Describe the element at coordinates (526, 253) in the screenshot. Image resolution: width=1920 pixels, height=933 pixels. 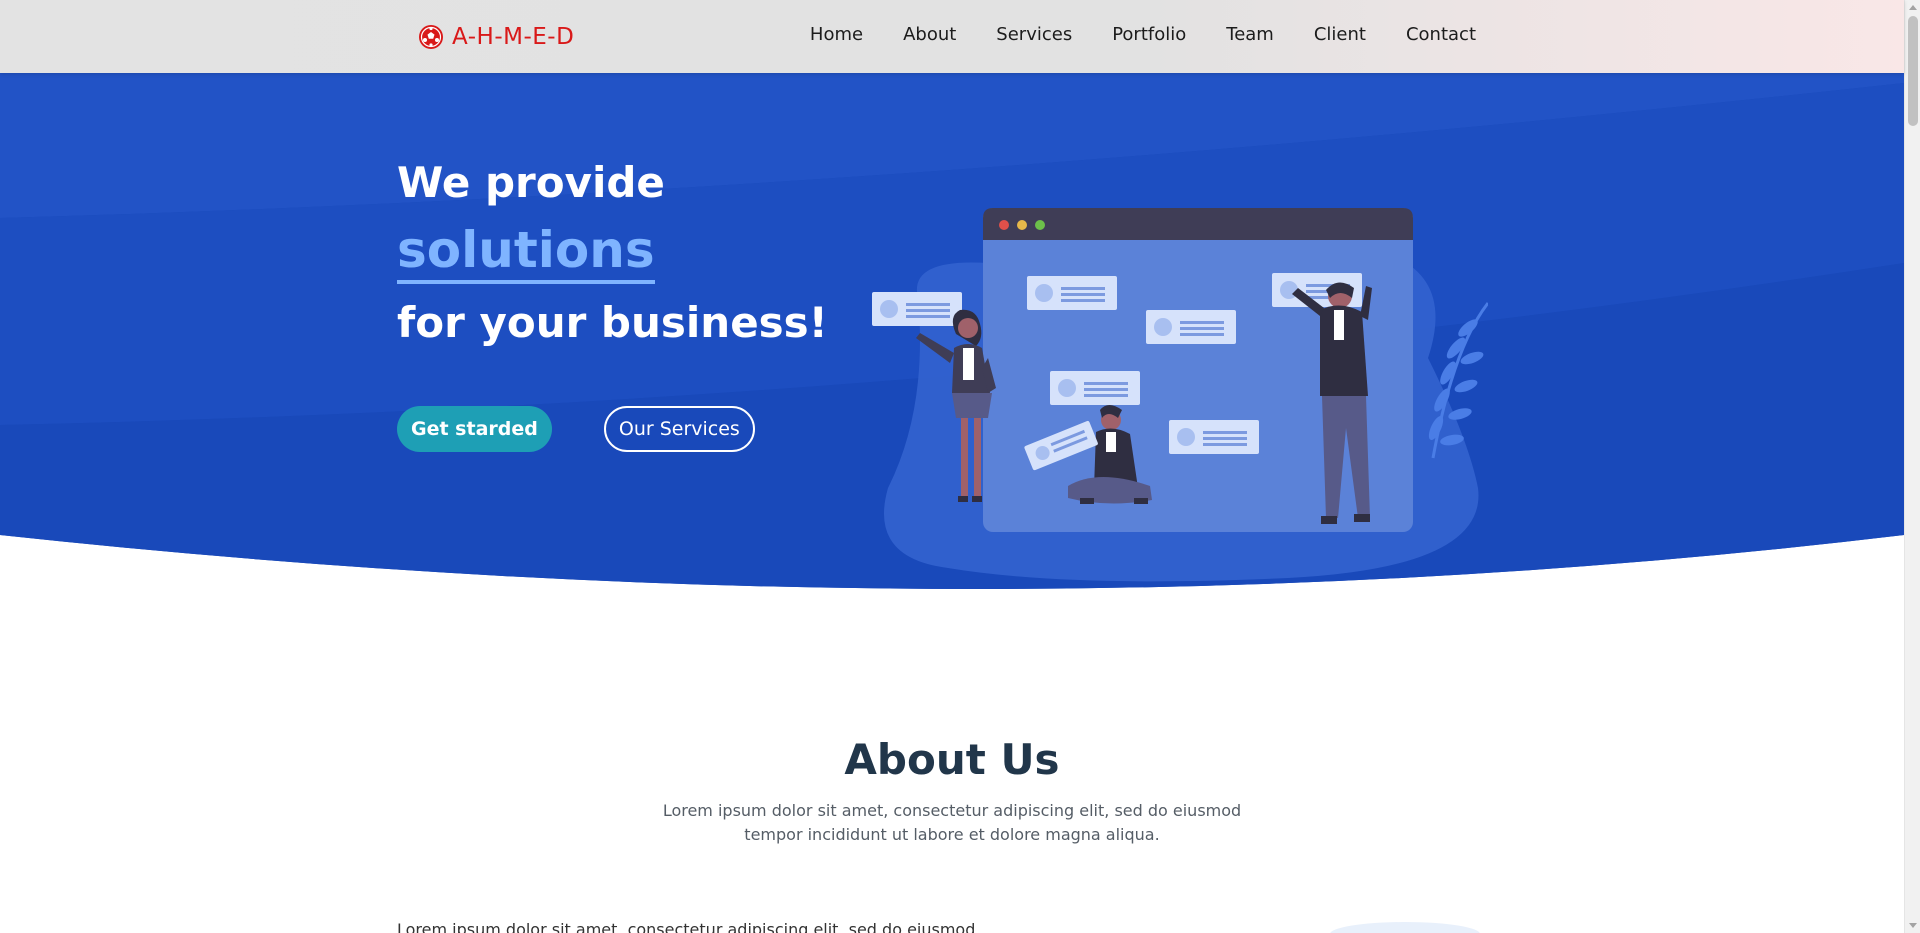
I see `hero-highlight: solutions` at that location.